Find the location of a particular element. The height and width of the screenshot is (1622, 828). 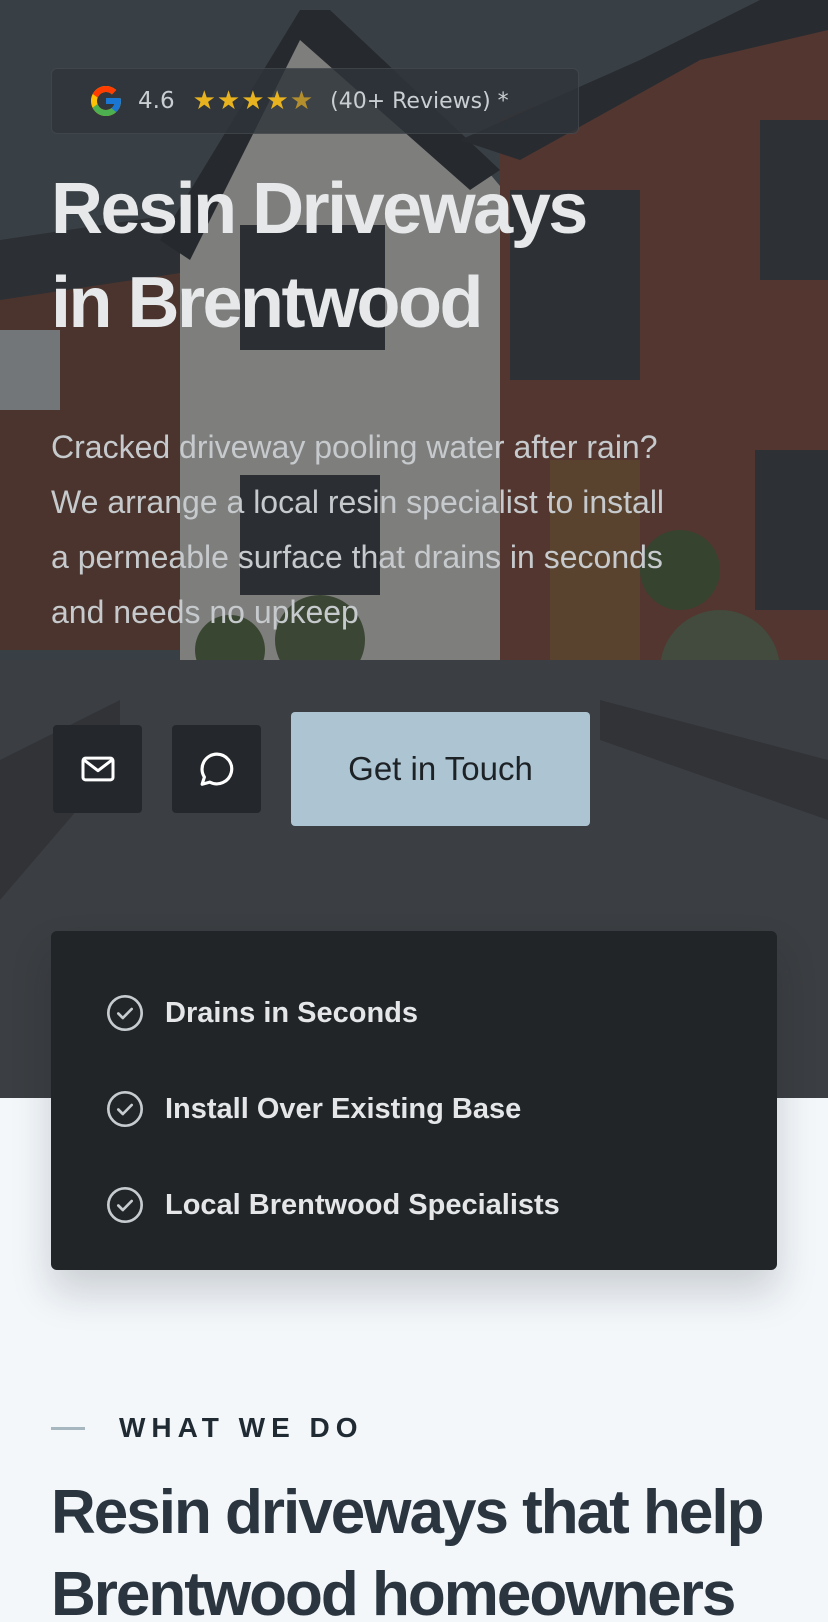

eyebrow-label: WHAT WE DO is located at coordinates (241, 1427).